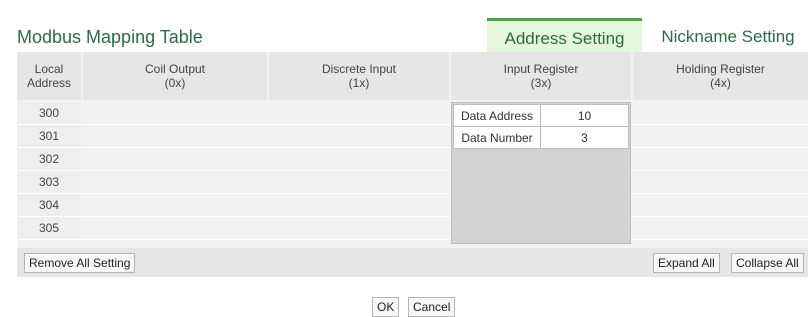 The height and width of the screenshot is (317, 811). Describe the element at coordinates (432, 307) in the screenshot. I see `cancel-button: Cancel` at that location.